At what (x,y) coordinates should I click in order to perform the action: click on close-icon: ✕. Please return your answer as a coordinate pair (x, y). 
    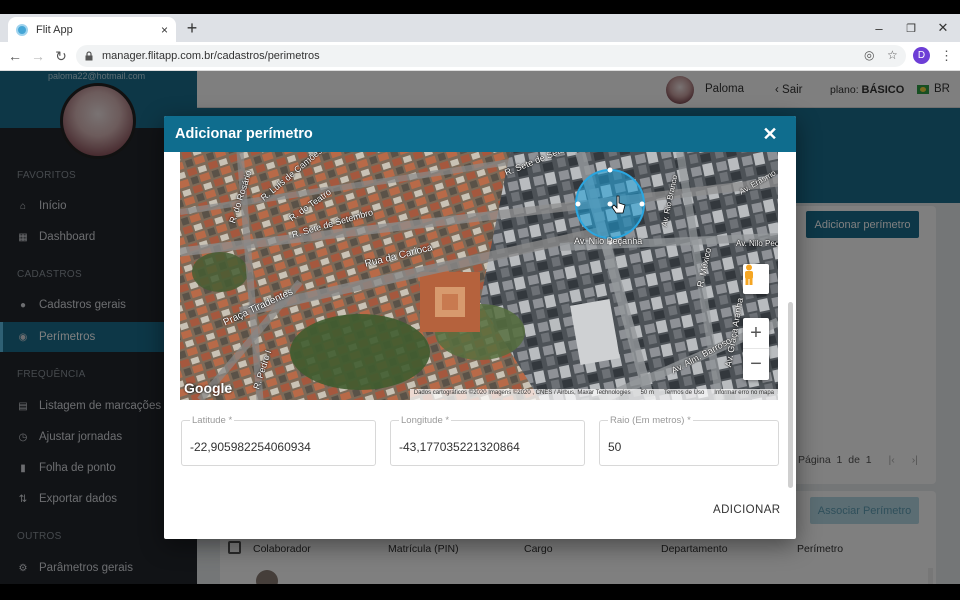
    Looking at the image, I should click on (770, 134).